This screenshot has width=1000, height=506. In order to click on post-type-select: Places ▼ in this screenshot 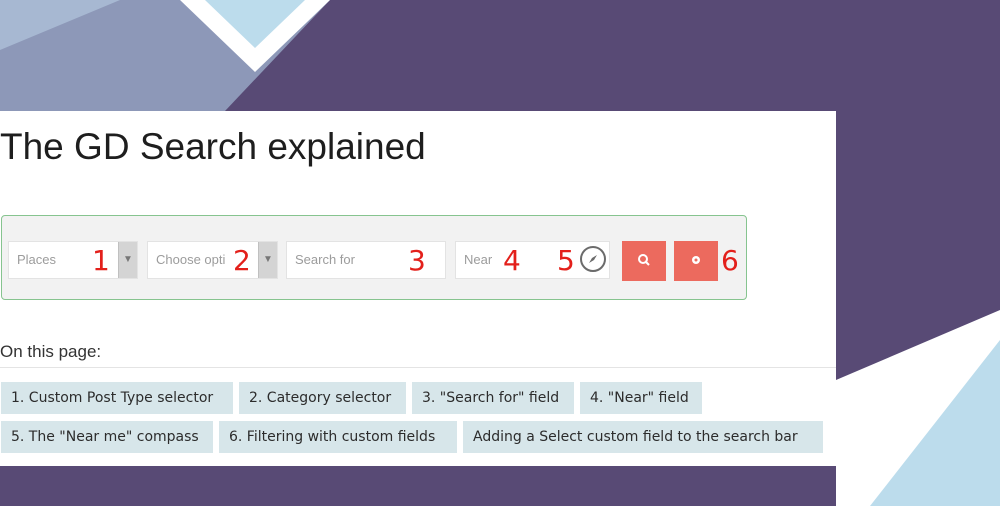, I will do `click(73, 260)`.